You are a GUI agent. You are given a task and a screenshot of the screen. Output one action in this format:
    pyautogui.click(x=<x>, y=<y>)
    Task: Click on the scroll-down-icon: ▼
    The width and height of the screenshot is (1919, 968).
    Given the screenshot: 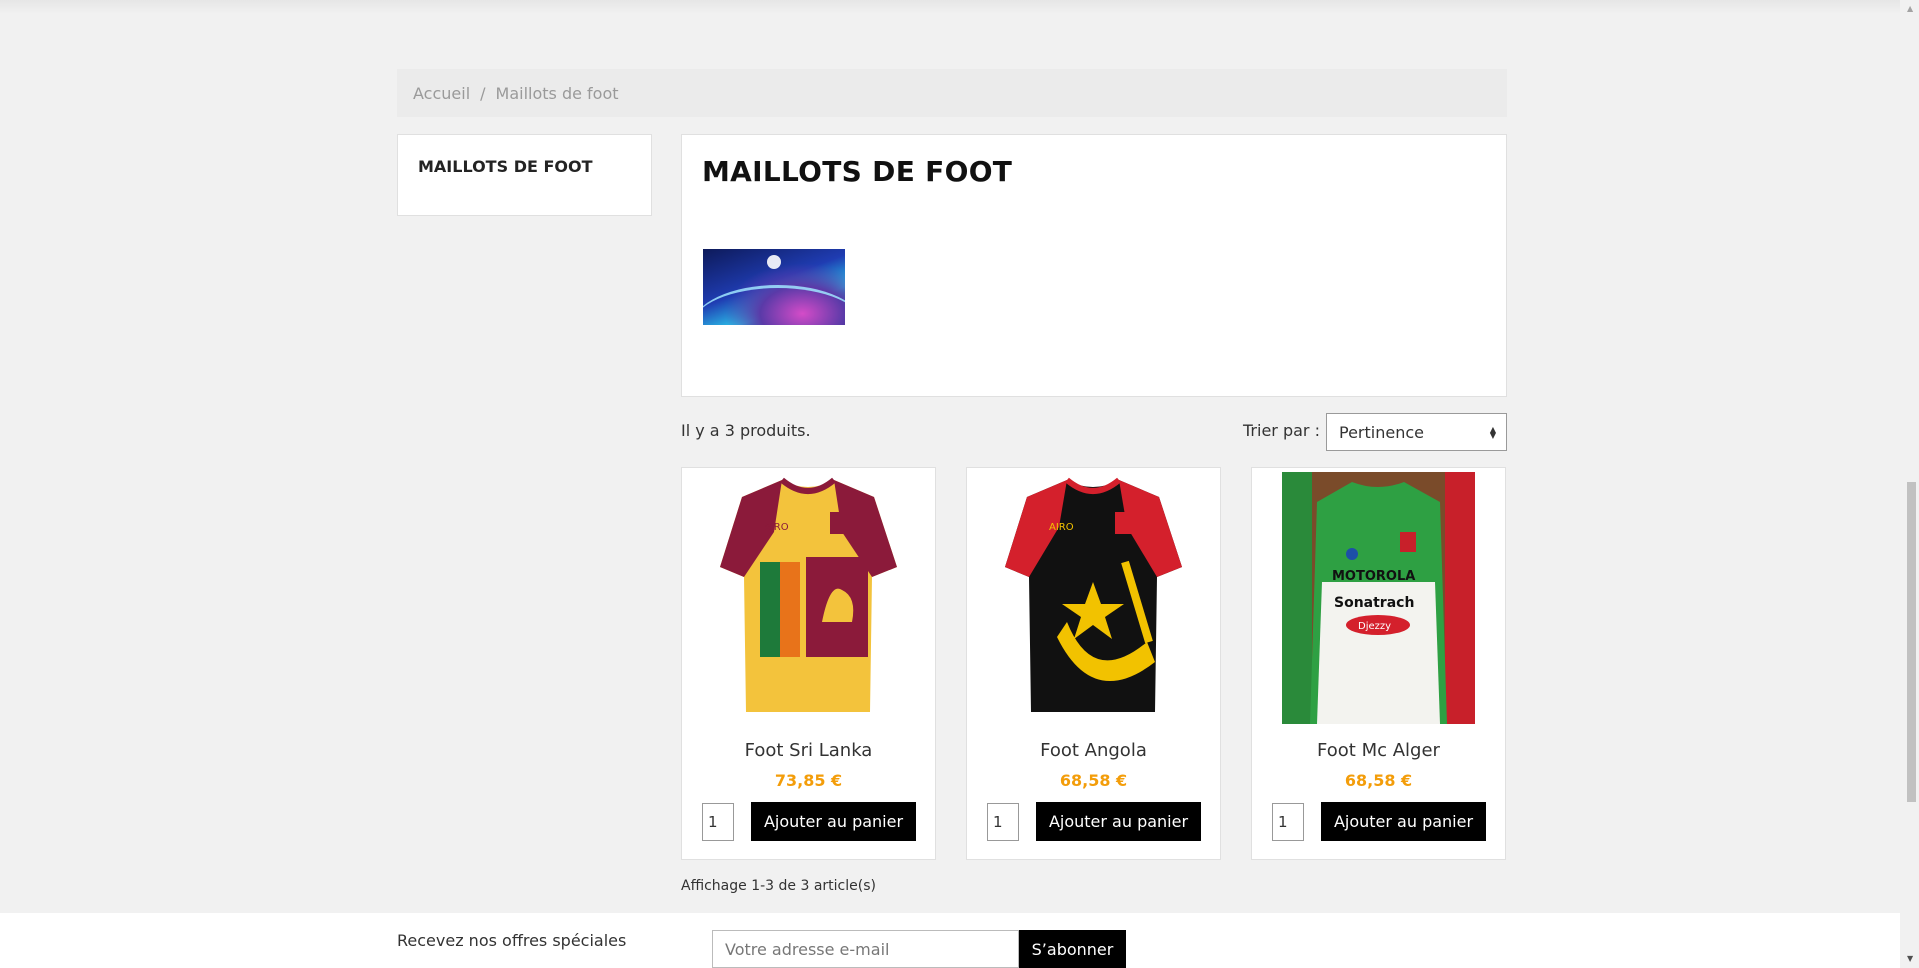 What is the action you would take?
    pyautogui.click(x=1910, y=958)
    